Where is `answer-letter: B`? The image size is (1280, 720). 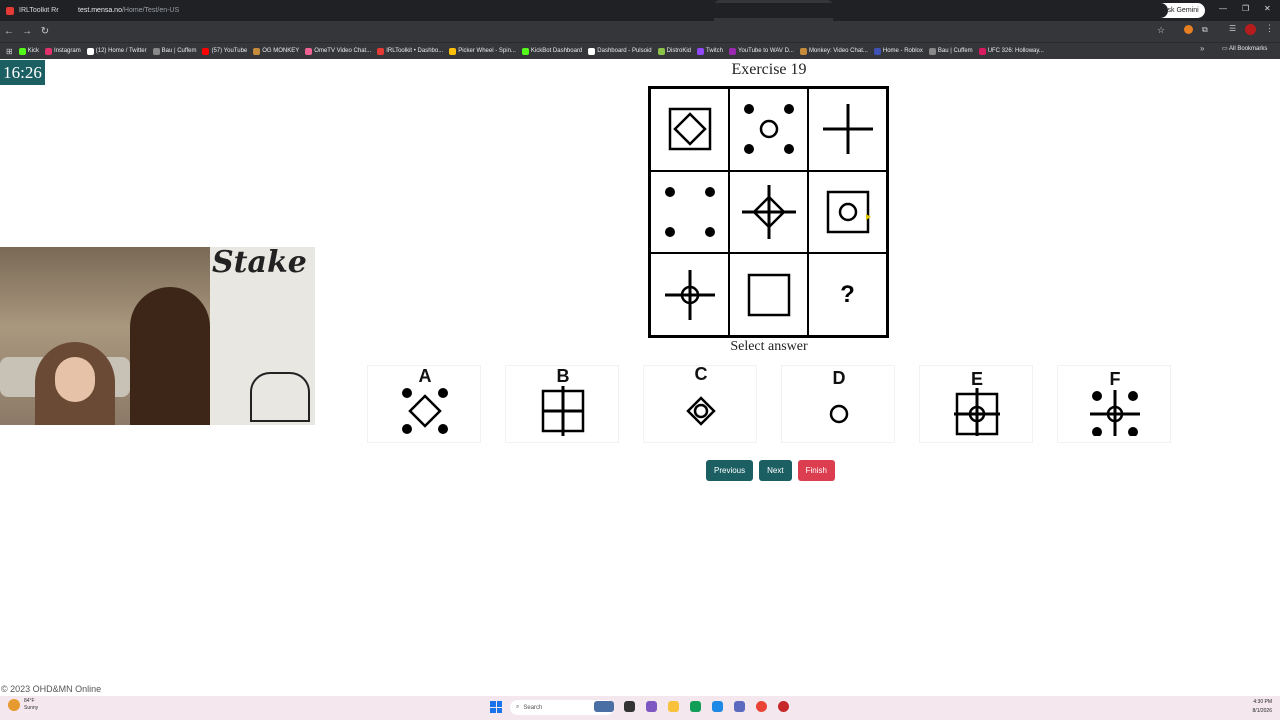
answer-letter: B is located at coordinates (563, 376).